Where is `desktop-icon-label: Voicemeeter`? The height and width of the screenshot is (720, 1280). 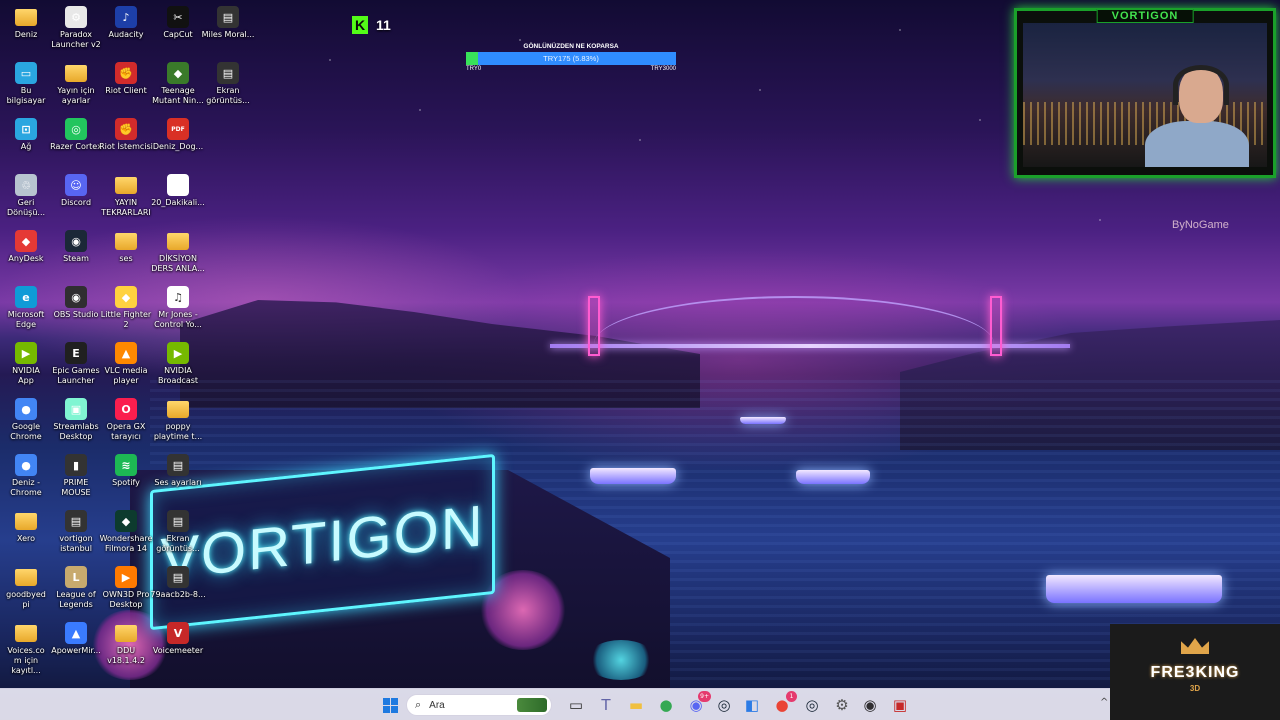 desktop-icon-label: Voicemeeter is located at coordinates (178, 650).